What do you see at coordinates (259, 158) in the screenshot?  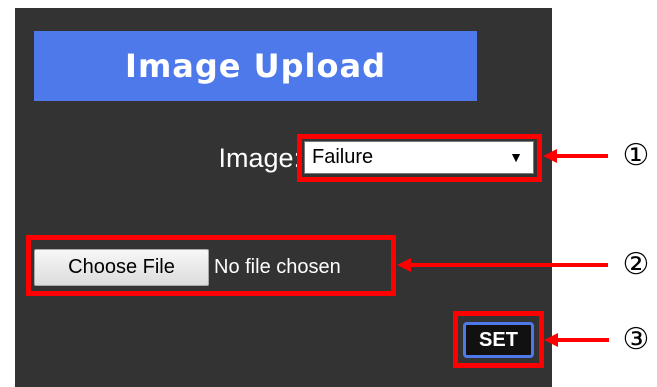 I see `image-label: Image:` at bounding box center [259, 158].